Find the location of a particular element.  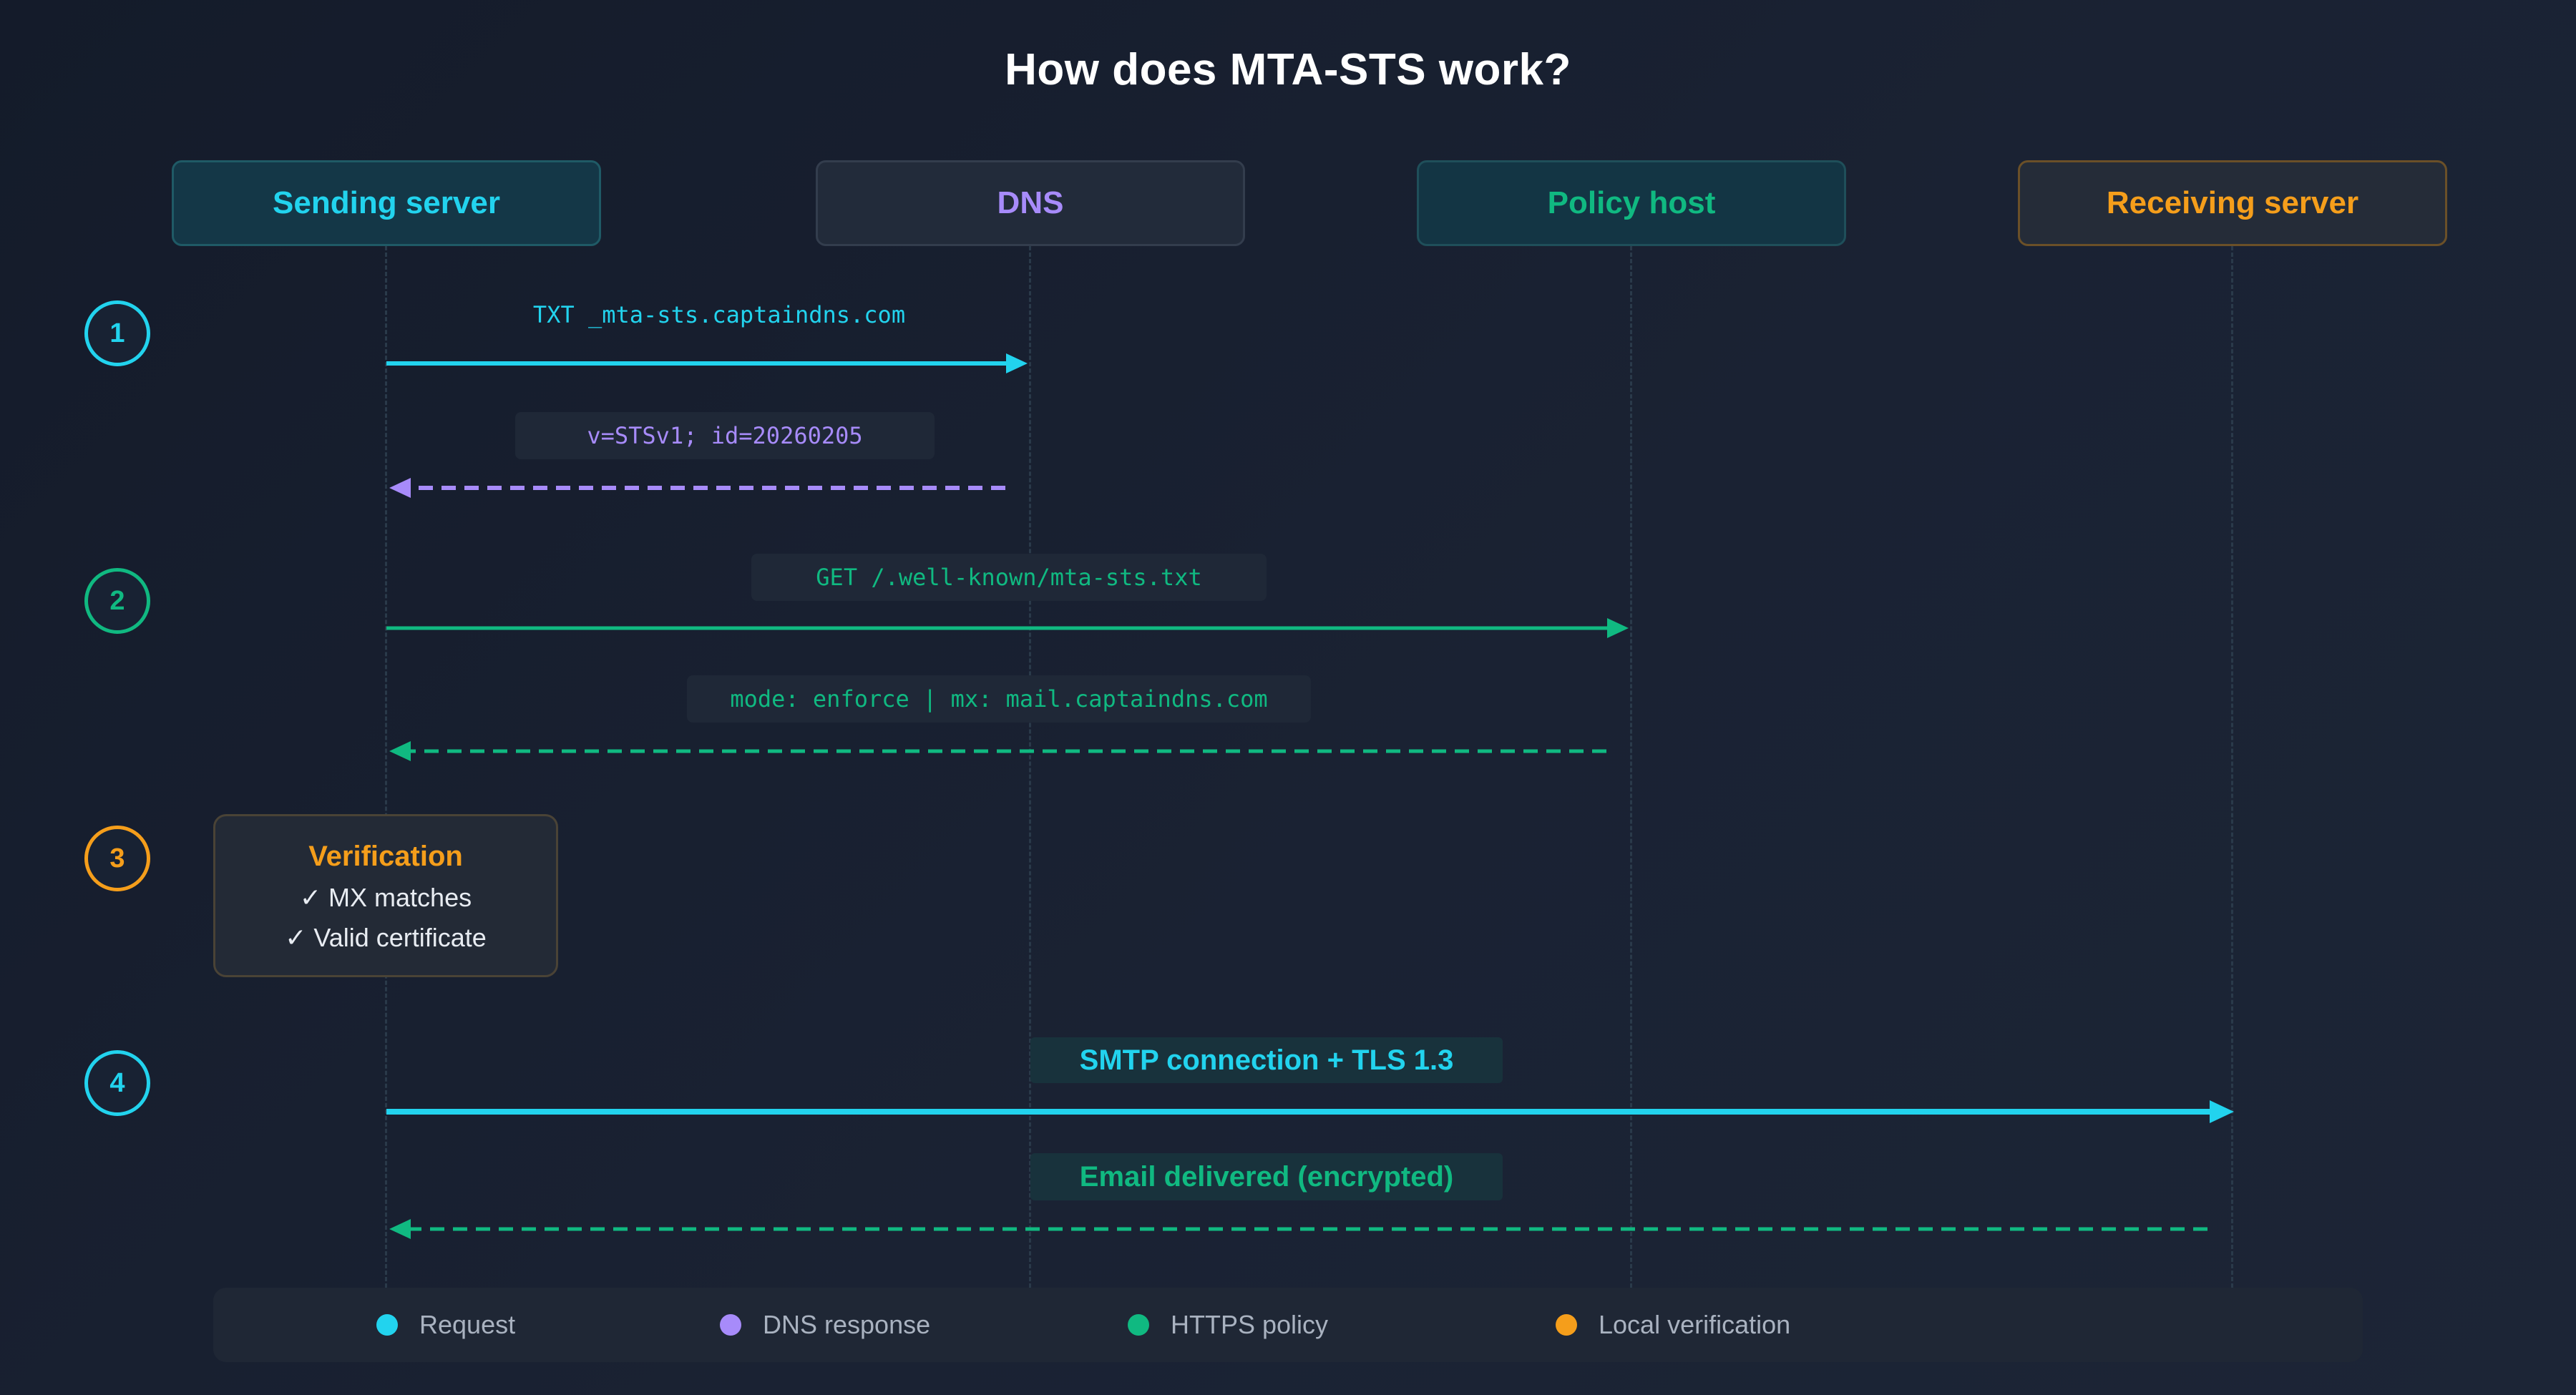

legend-item-https-policy: HTTPS policy is located at coordinates (1228, 1325).